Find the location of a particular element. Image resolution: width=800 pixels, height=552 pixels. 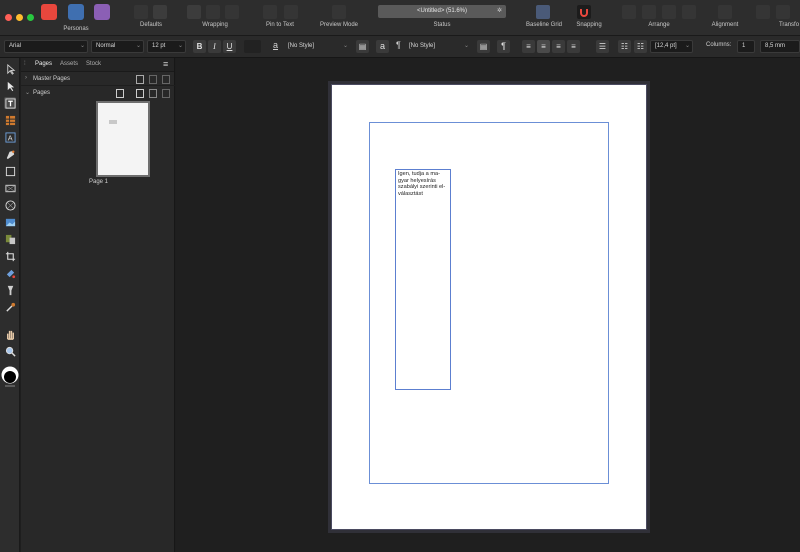

pin-icon is located at coordinates (270, 12).